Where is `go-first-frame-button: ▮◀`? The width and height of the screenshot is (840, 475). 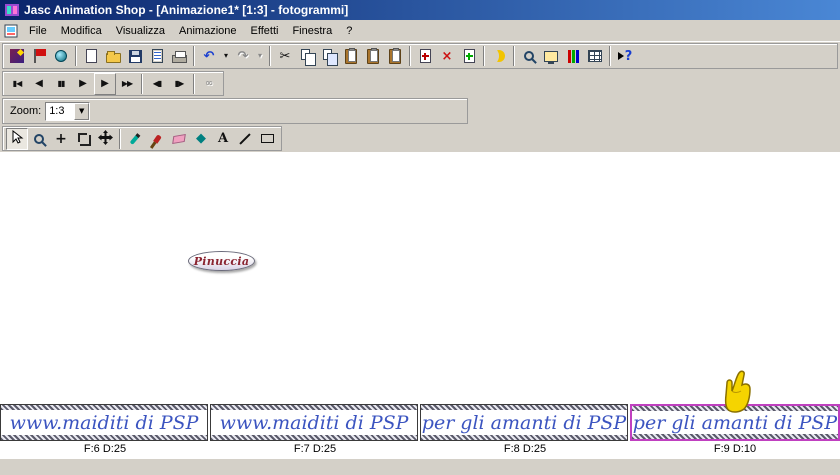
go-first-frame-button: ▮◀ is located at coordinates (17, 84).